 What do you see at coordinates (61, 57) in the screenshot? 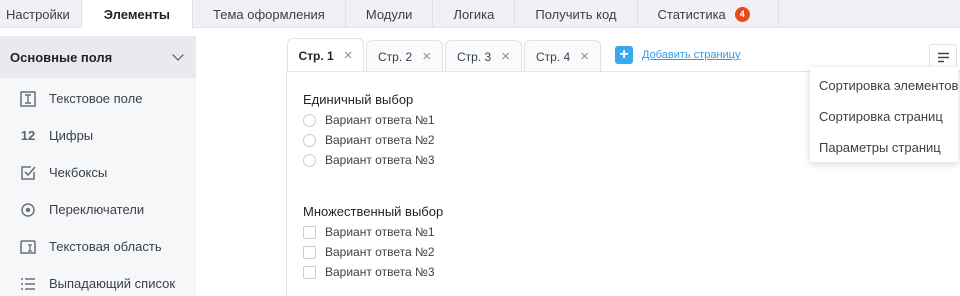
I see `sidebar-section-title: Основные поля` at bounding box center [61, 57].